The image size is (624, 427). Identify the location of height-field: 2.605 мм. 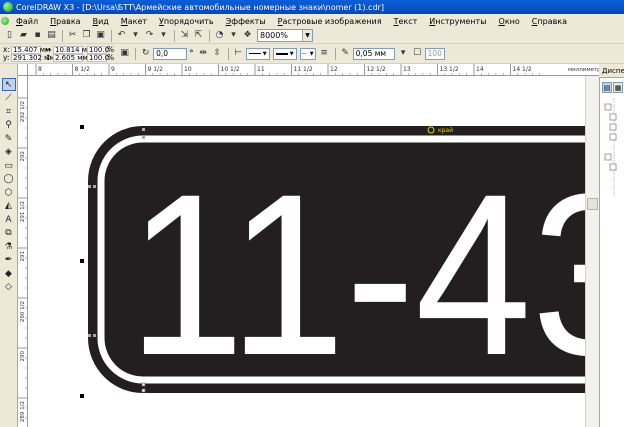
(70, 57).